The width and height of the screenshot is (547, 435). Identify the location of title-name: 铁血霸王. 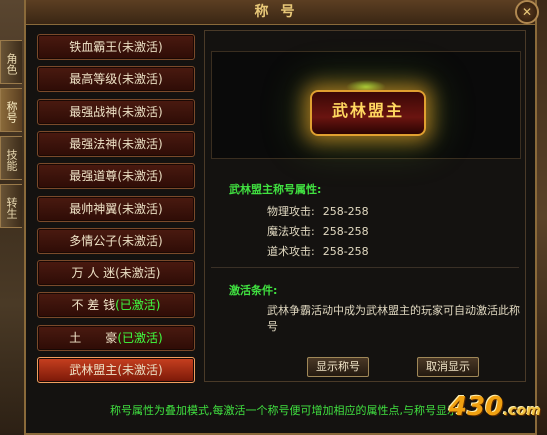
(93, 47).